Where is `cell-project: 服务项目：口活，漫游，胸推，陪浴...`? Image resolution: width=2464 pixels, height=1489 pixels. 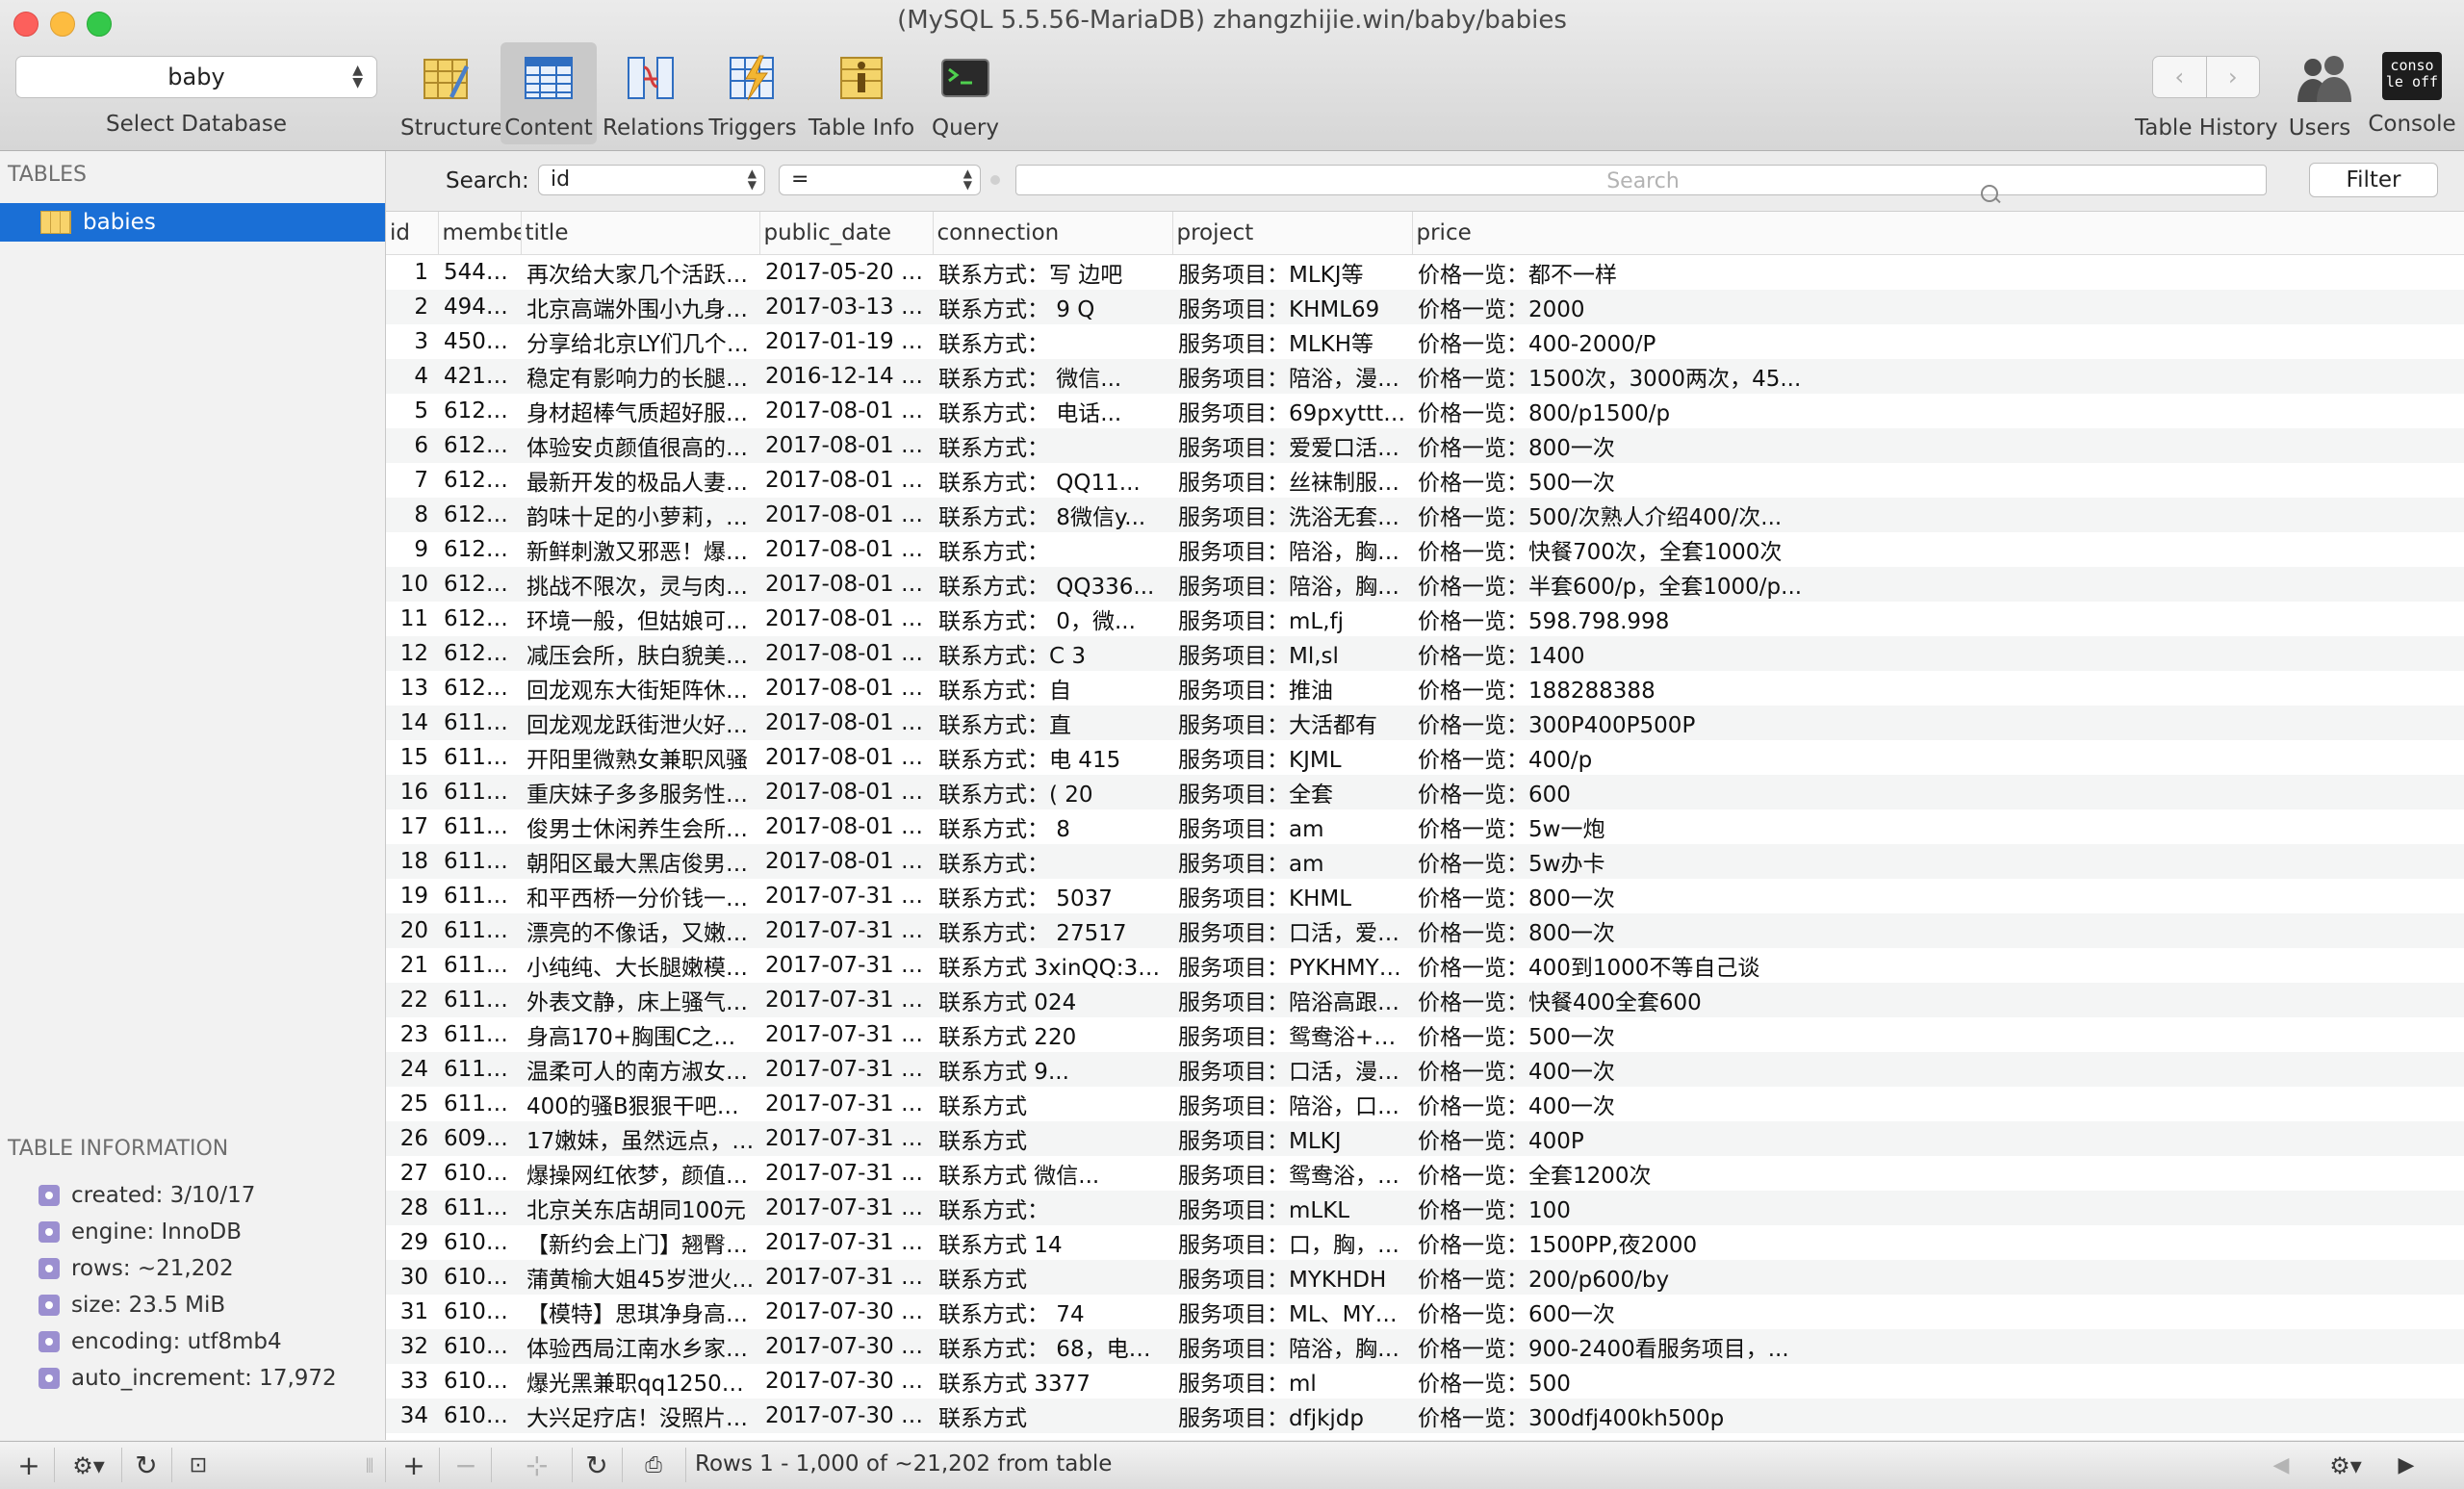
cell-project: 服务项目：口活，漫游，胸推，陪浴... is located at coordinates (1292, 1070).